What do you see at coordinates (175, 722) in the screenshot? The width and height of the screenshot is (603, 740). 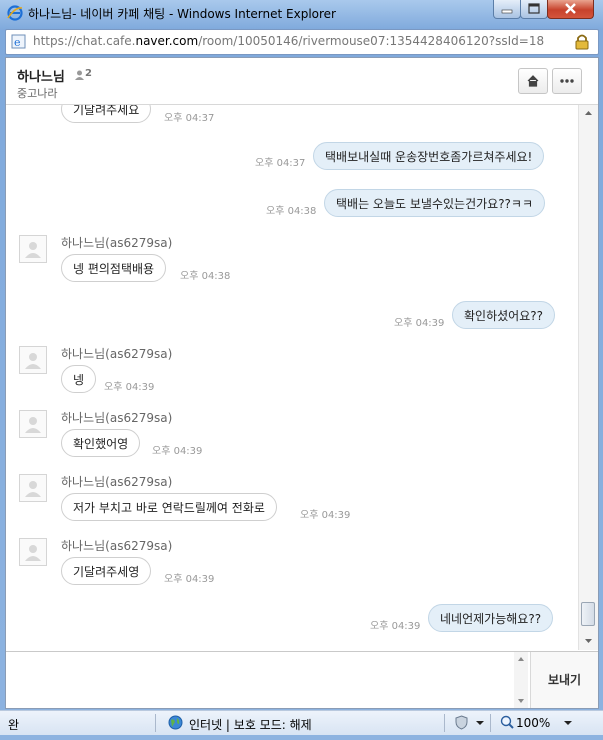 I see `globe-icon` at bounding box center [175, 722].